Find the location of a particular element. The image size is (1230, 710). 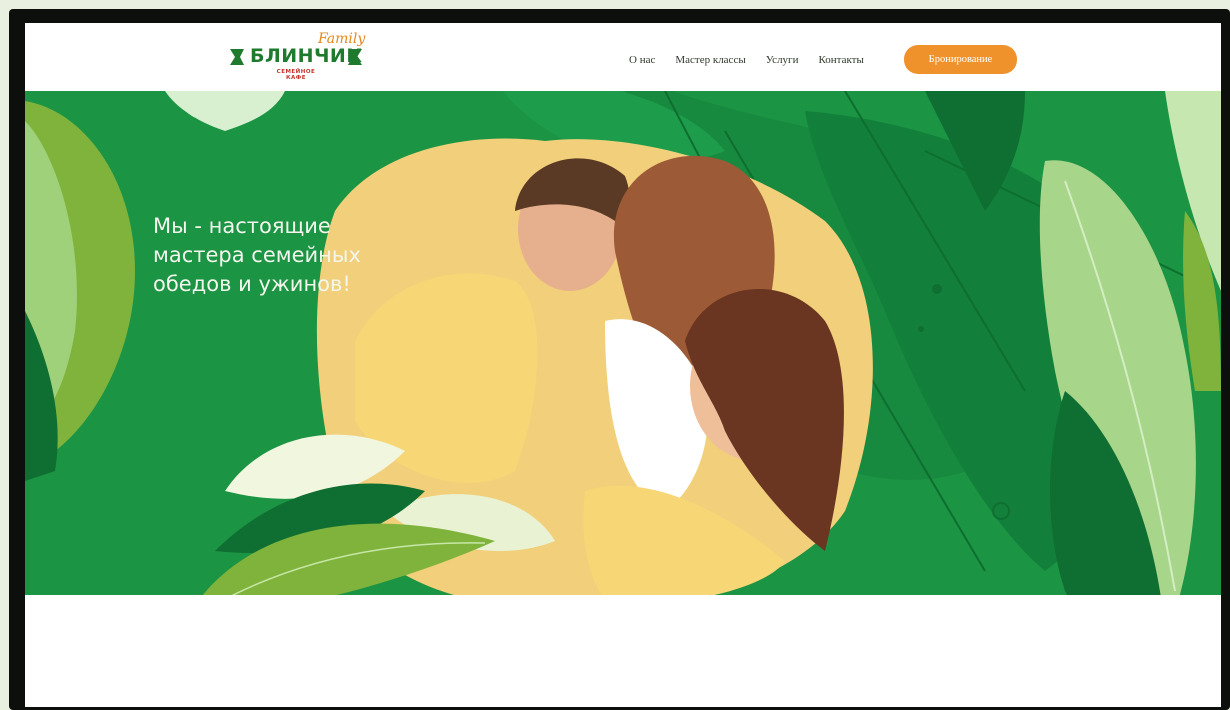

logo-wordmark: БЛИНЧИК is located at coordinates (306, 56).